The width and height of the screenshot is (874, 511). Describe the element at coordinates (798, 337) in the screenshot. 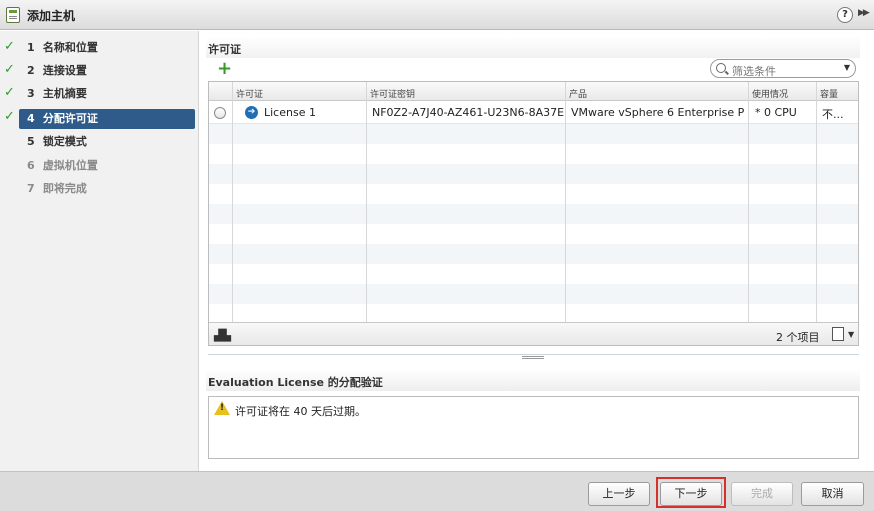

I see `item-count: 2 个项目` at that location.